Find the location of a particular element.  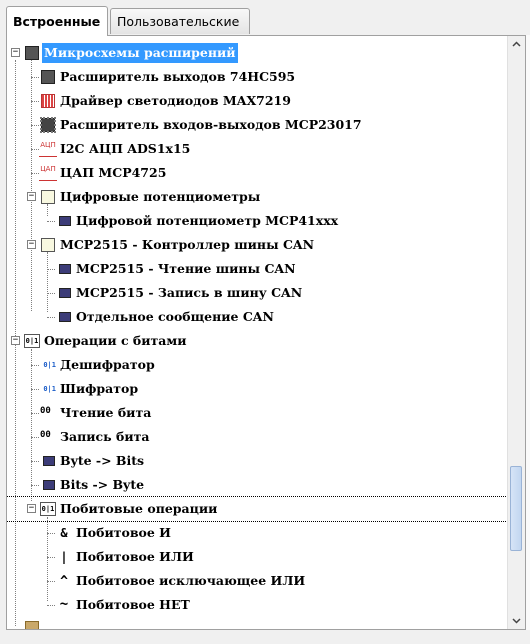

bit-write-icon-text: 00 is located at coordinates (45, 435).